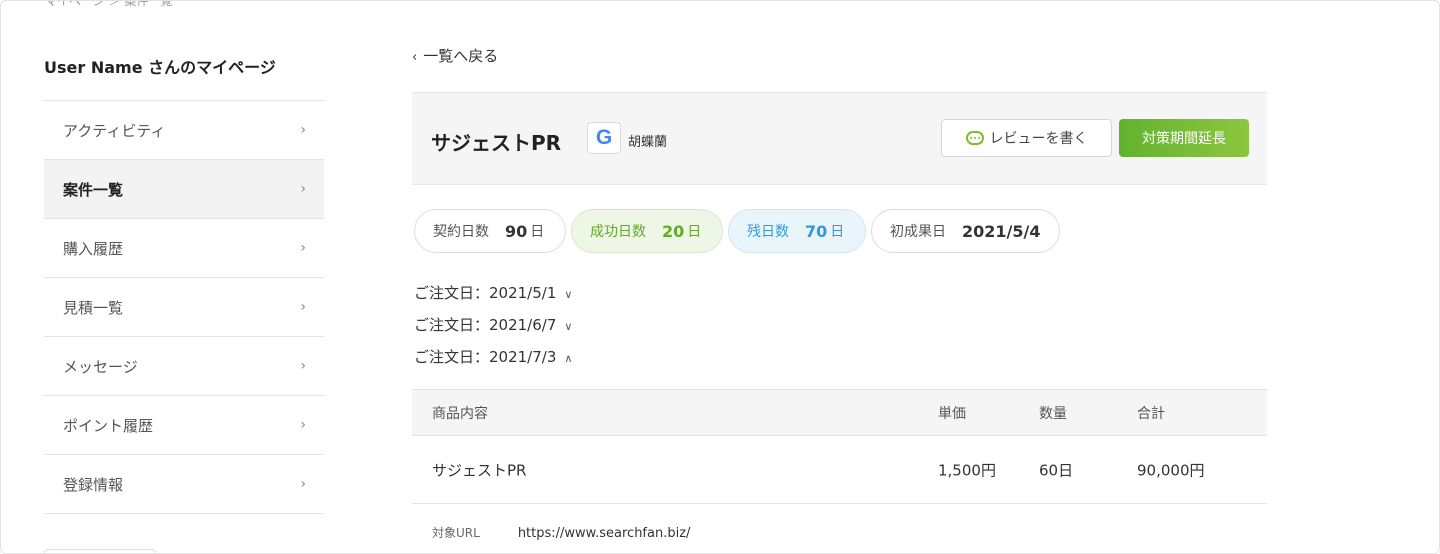 The width and height of the screenshot is (1440, 554). What do you see at coordinates (184, 189) in the screenshot?
I see `sidebar-item-projects: 案件一覧 ›` at bounding box center [184, 189].